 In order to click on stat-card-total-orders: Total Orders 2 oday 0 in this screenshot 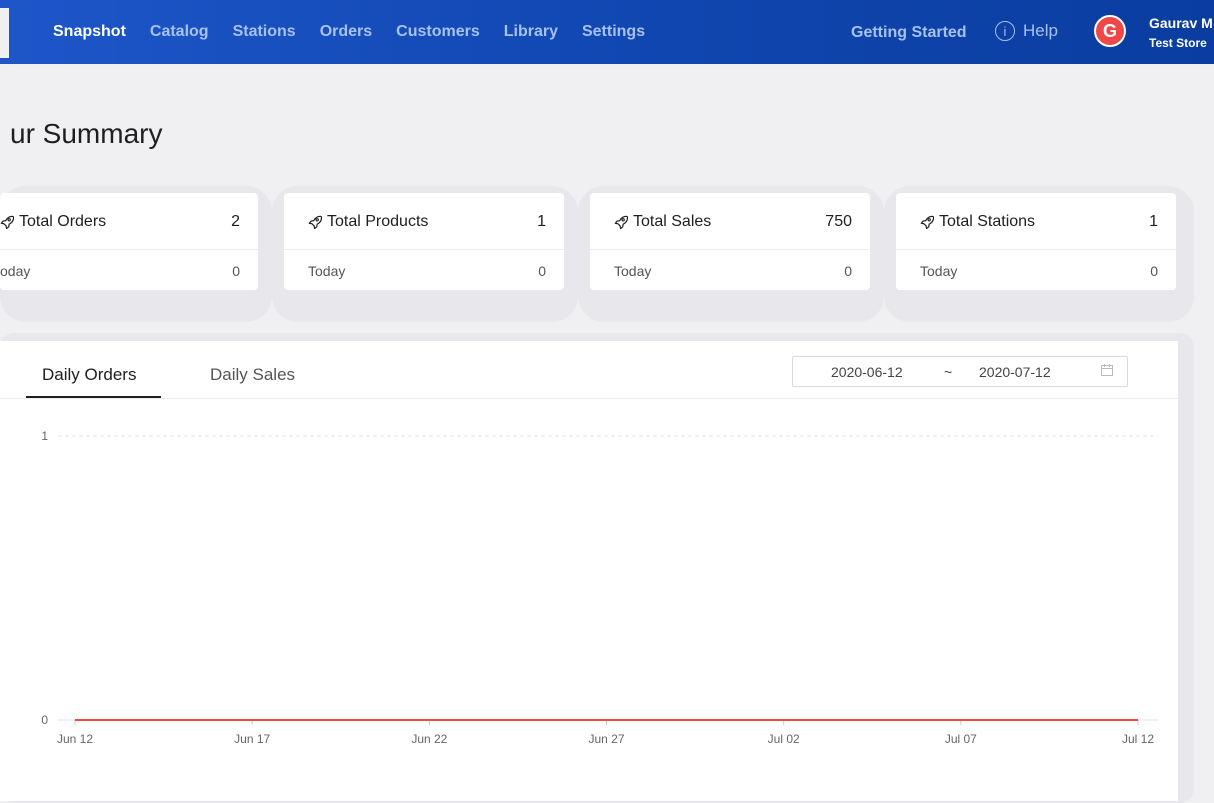, I will do `click(129, 241)`.